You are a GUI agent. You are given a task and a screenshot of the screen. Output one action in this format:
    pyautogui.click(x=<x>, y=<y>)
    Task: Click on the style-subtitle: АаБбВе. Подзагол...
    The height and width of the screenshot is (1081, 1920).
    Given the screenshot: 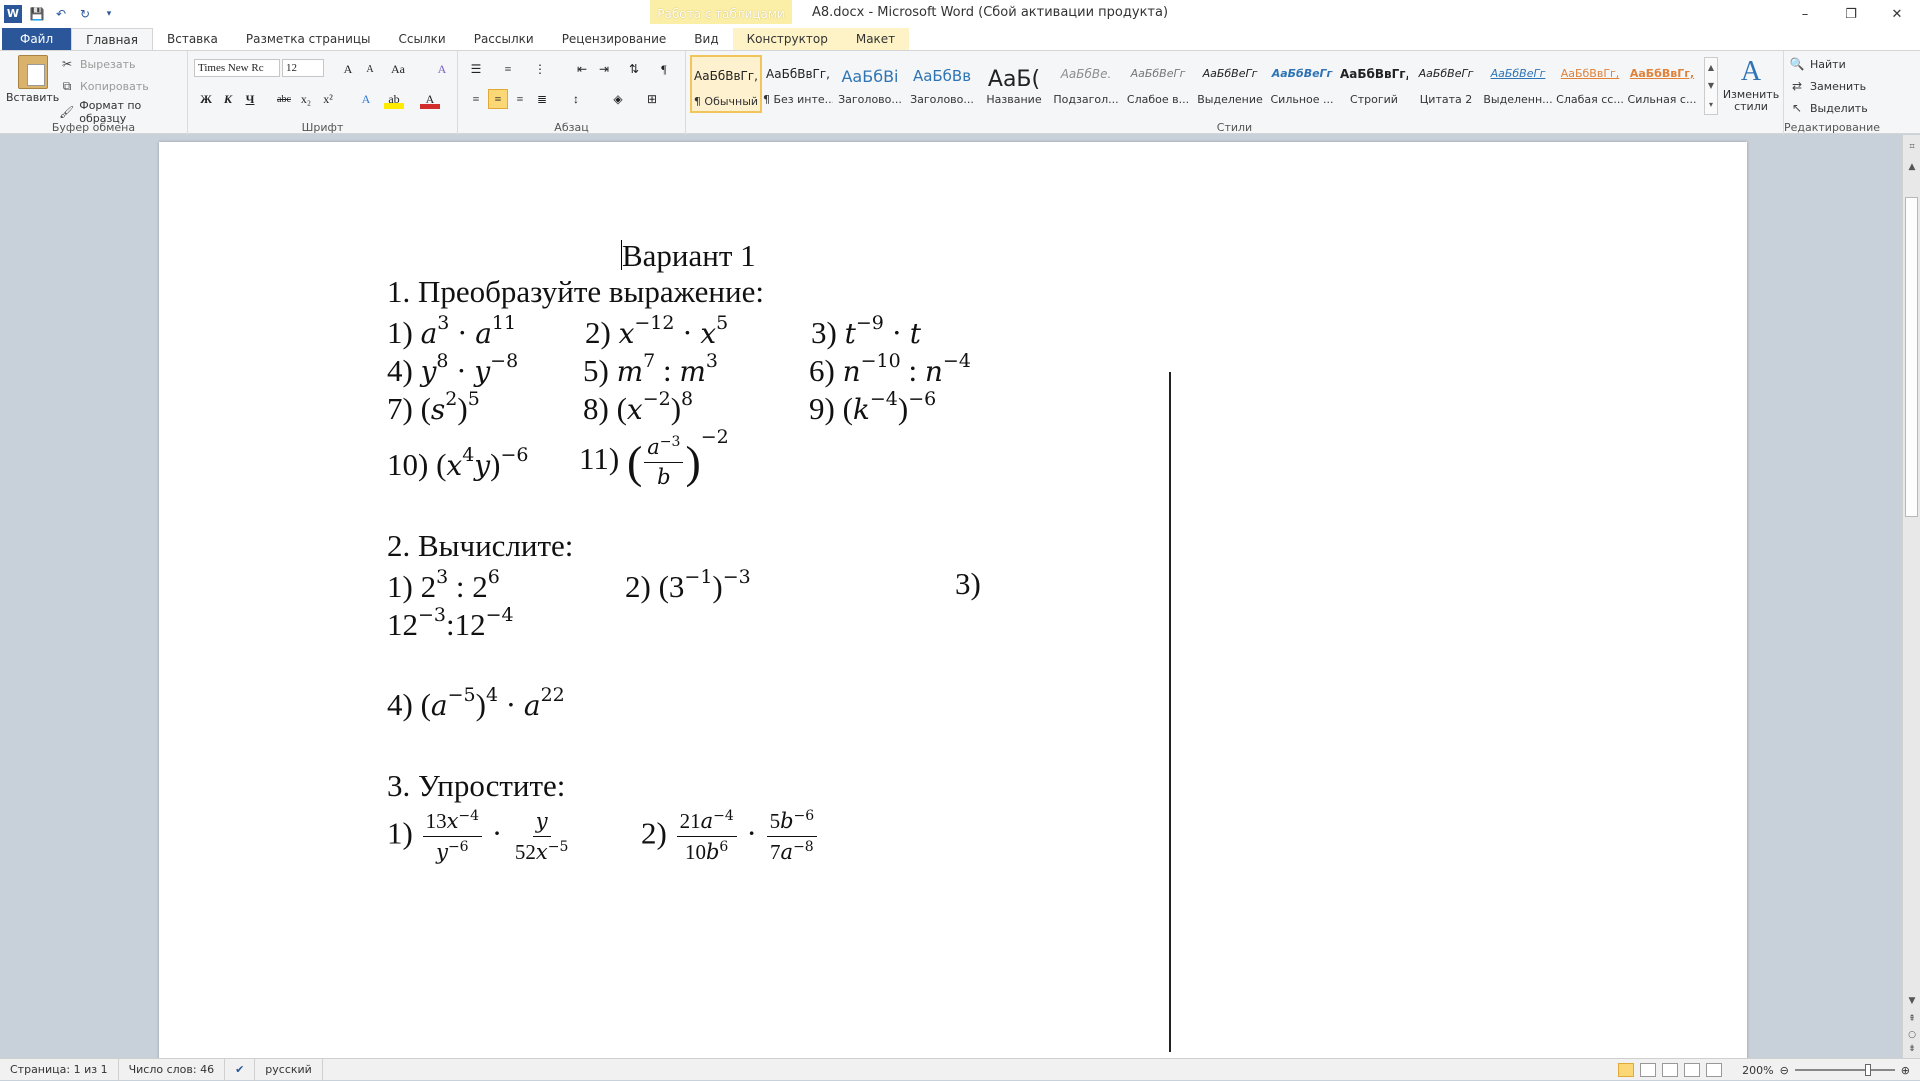 What is the action you would take?
    pyautogui.click(x=1086, y=84)
    